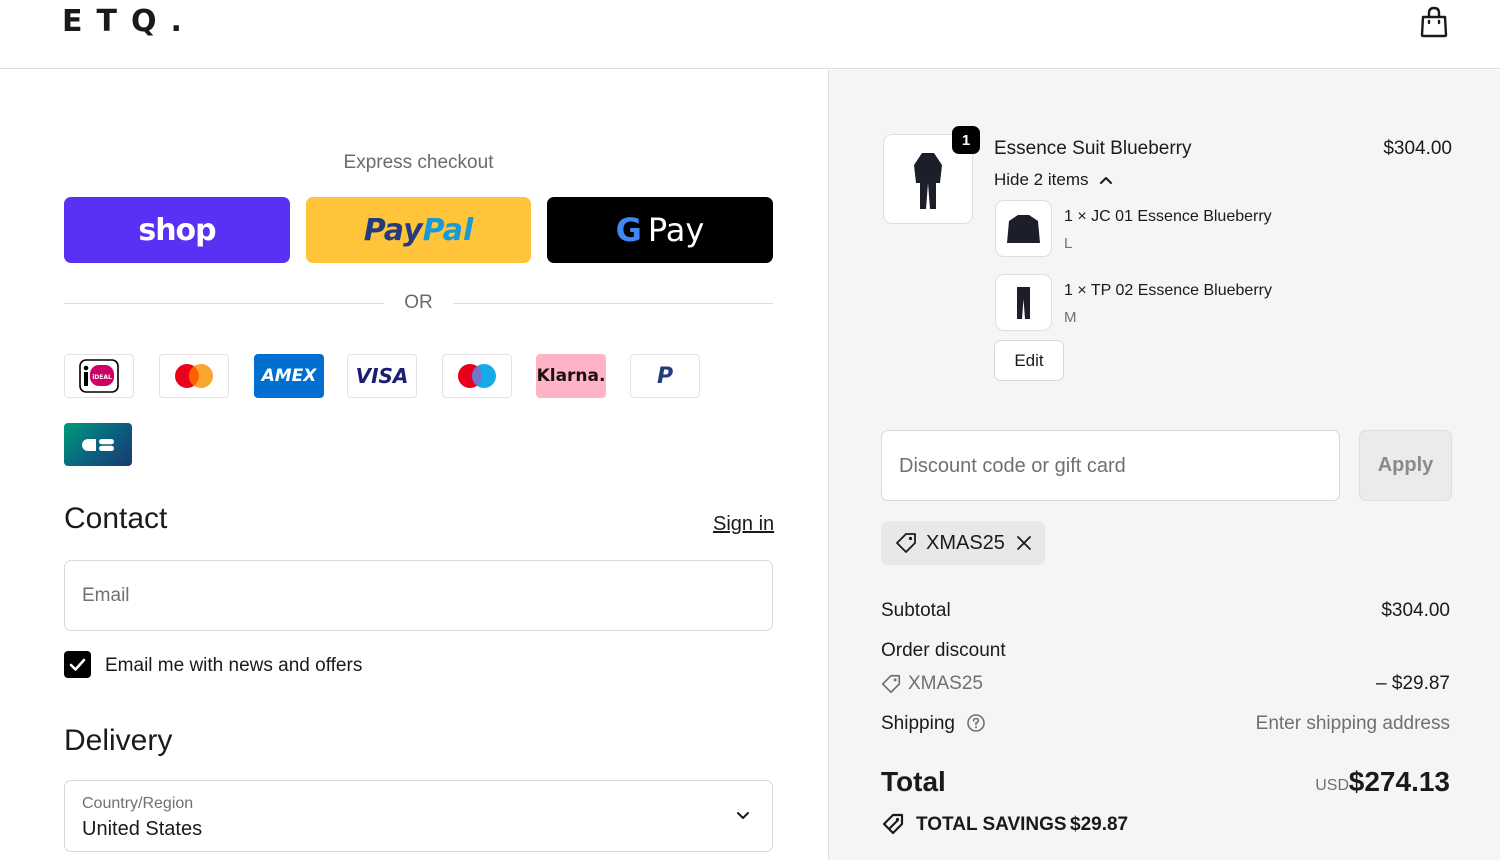  I want to click on discount-code-input: Discount code or gift card, so click(1110, 465).